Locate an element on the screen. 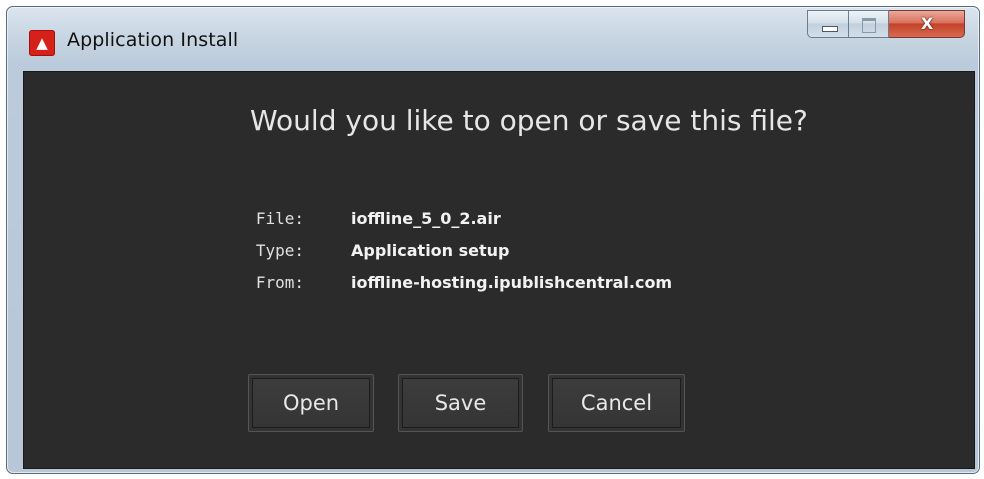  file-label: File: is located at coordinates (279, 218).